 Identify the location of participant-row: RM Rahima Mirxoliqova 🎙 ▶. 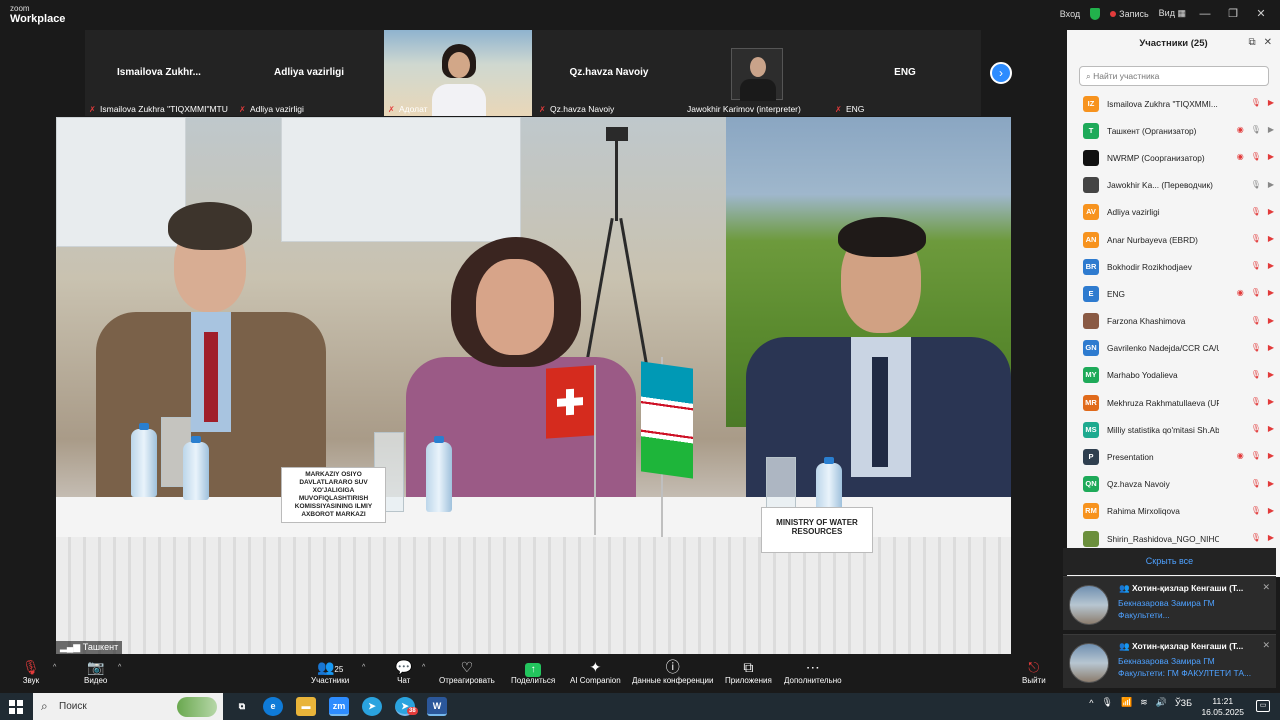
(1173, 511).